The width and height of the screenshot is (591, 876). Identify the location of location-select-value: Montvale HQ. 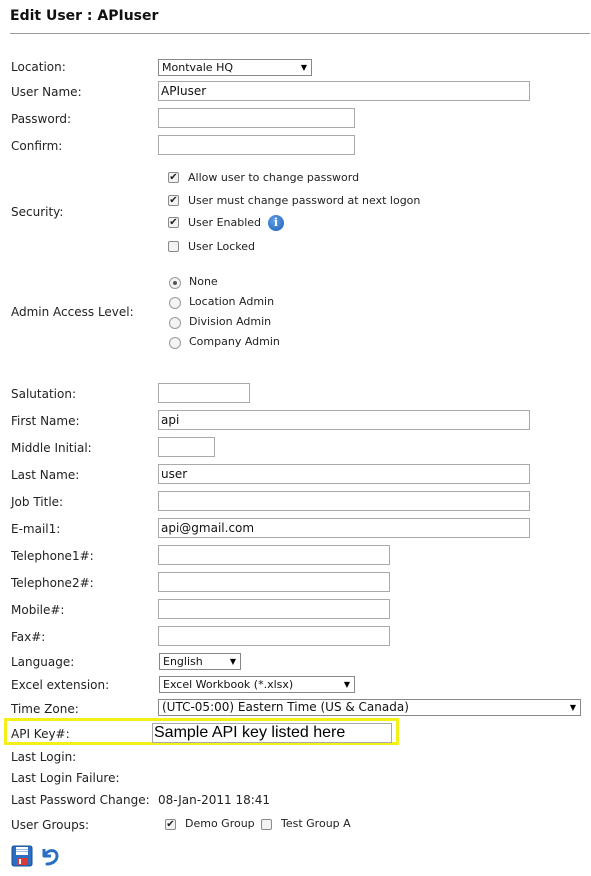
(198, 67).